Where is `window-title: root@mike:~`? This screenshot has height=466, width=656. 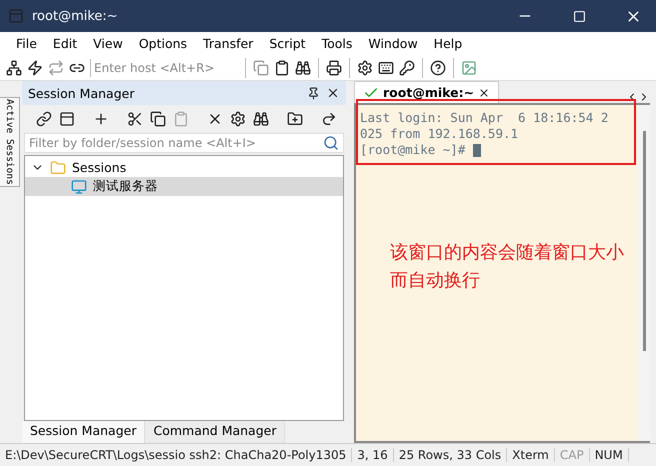 window-title: root@mike:~ is located at coordinates (75, 16).